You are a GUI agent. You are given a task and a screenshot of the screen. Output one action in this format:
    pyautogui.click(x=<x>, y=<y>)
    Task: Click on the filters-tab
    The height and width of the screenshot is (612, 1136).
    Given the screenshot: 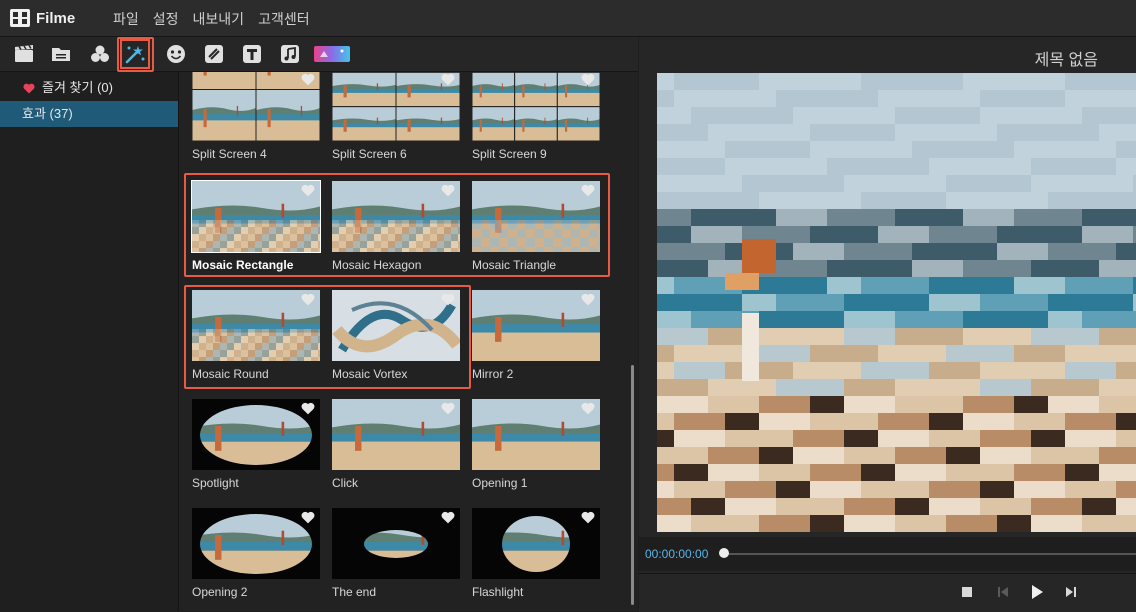 What is the action you would take?
    pyautogui.click(x=100, y=54)
    